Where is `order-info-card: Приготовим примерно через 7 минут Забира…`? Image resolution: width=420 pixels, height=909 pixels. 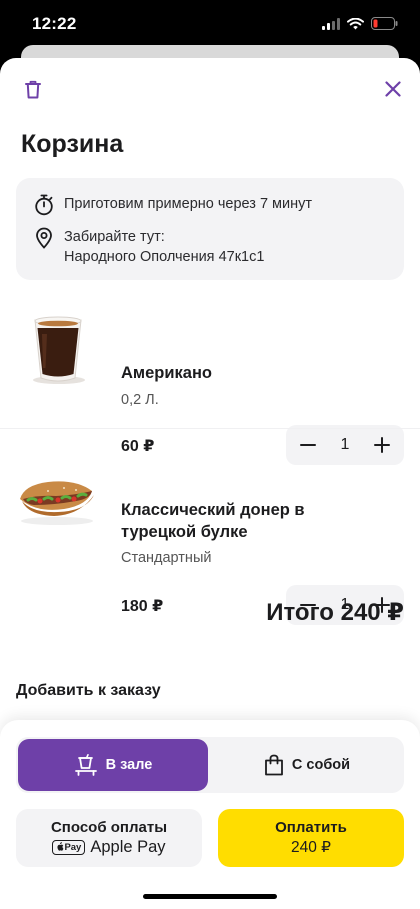 order-info-card: Приготовим примерно через 7 минут Забира… is located at coordinates (210, 229).